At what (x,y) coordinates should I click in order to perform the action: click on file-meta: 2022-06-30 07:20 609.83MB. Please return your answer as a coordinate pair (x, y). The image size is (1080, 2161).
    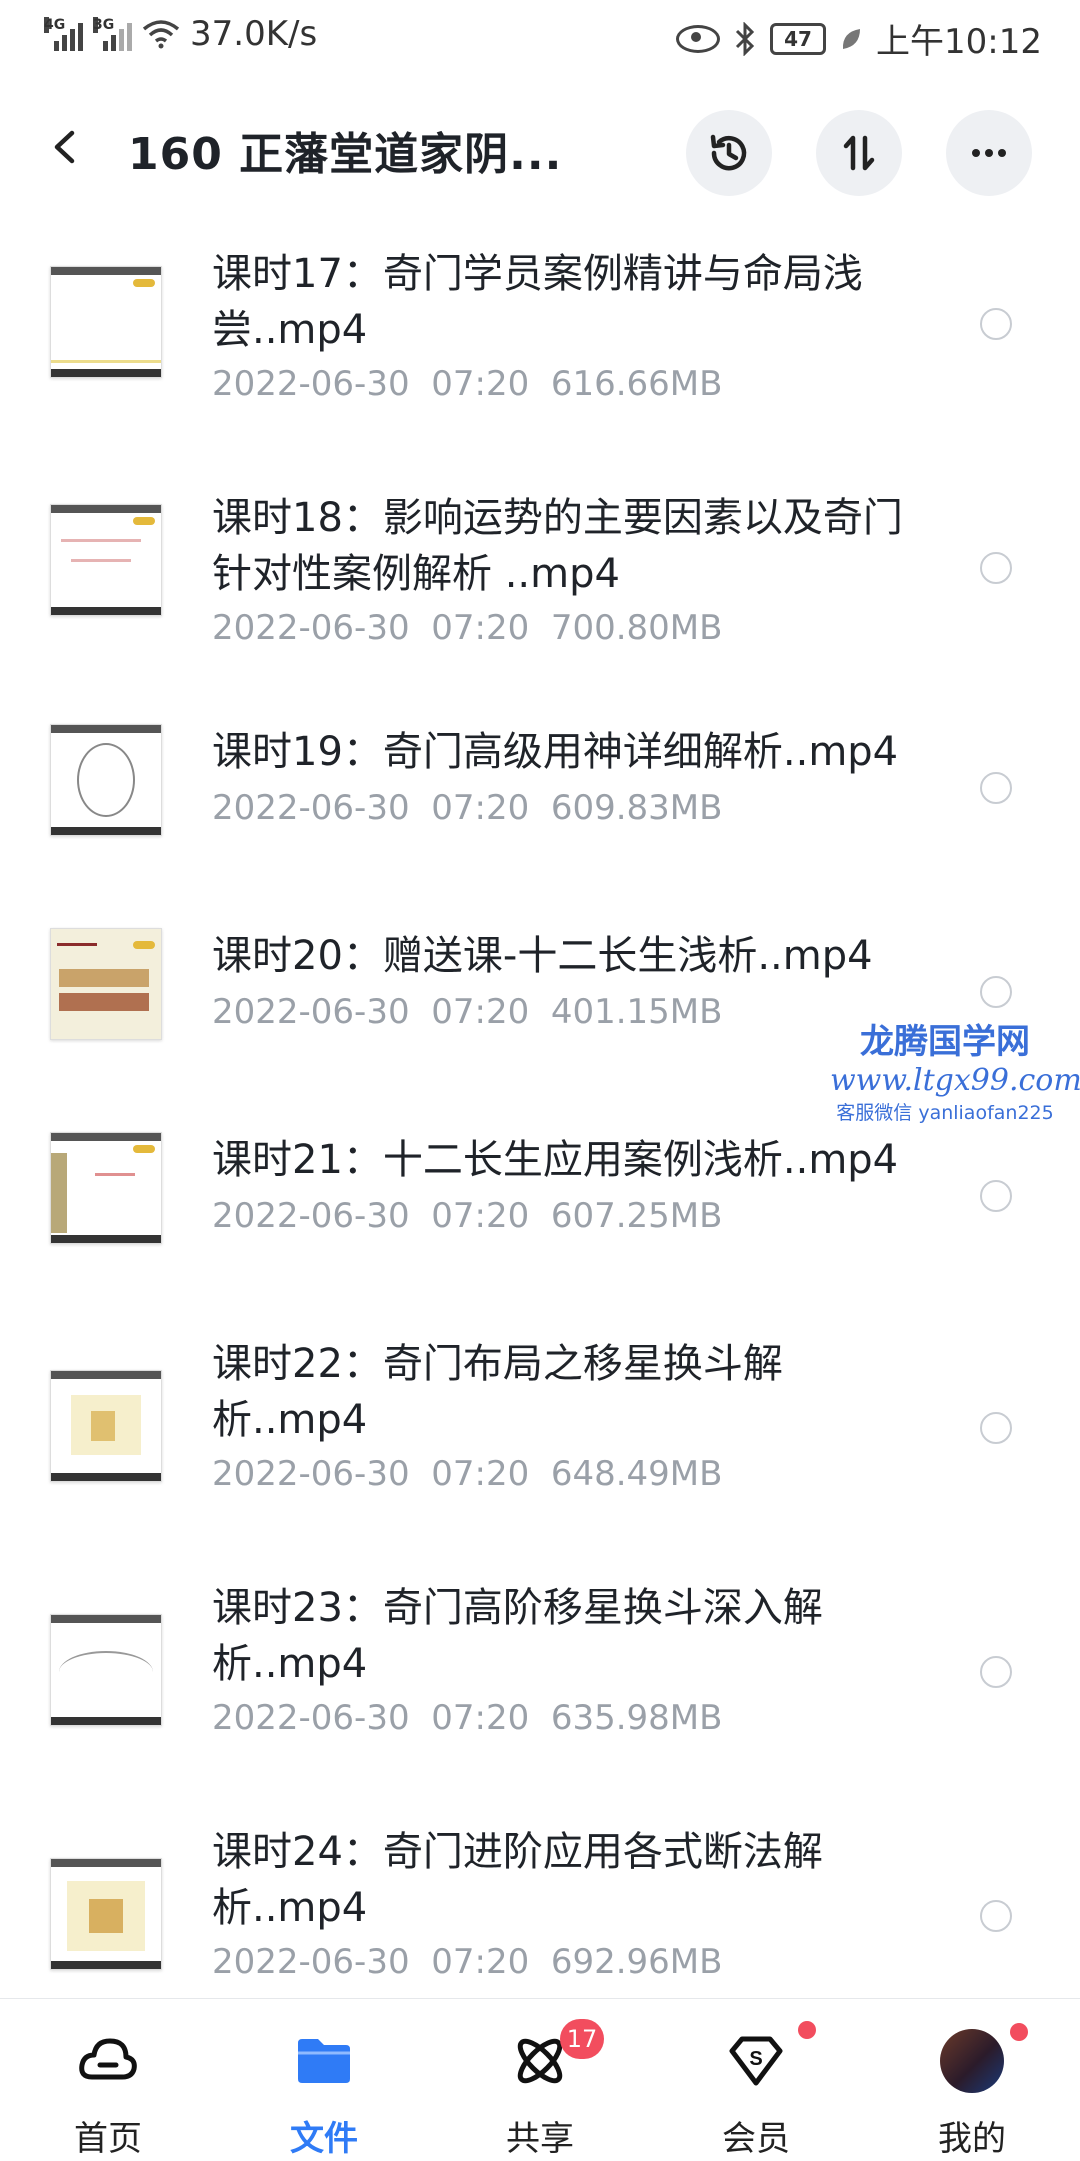
    Looking at the image, I should click on (467, 808).